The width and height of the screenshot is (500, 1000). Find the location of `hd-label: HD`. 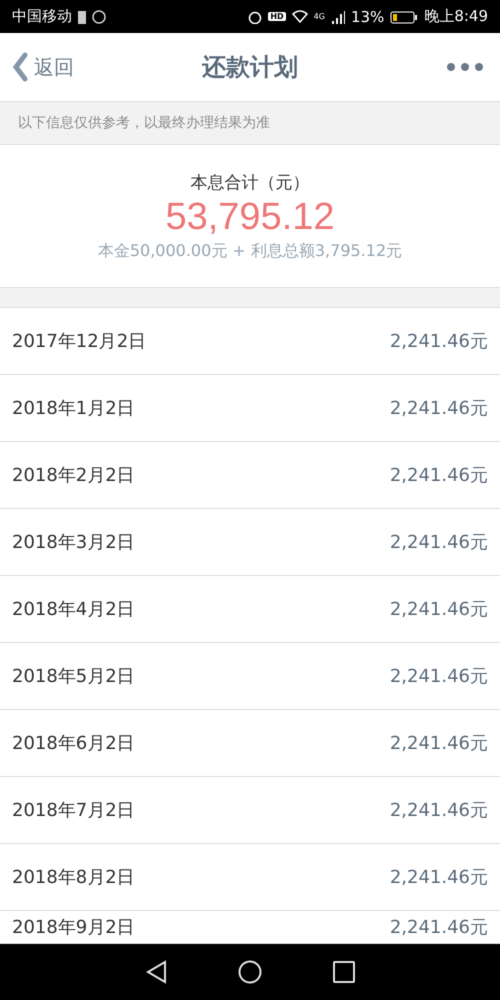

hd-label: HD is located at coordinates (277, 16).